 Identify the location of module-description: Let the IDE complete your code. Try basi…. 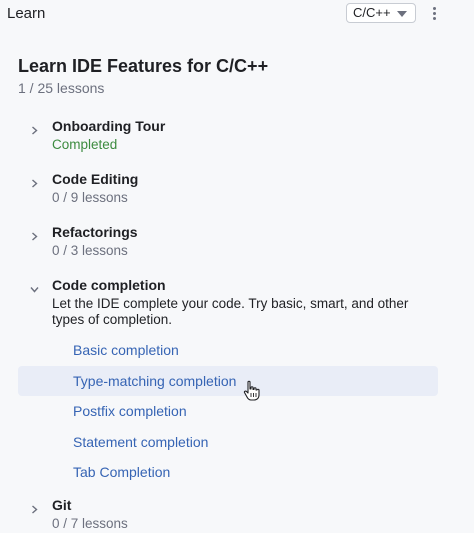
(230, 311).